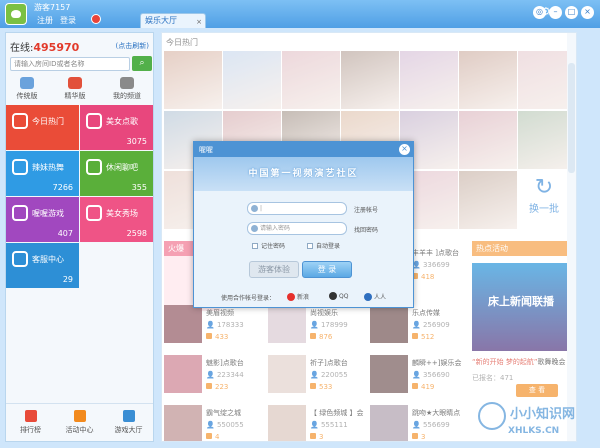  I want to click on nav-label: 游戏大厅, so click(128, 430).